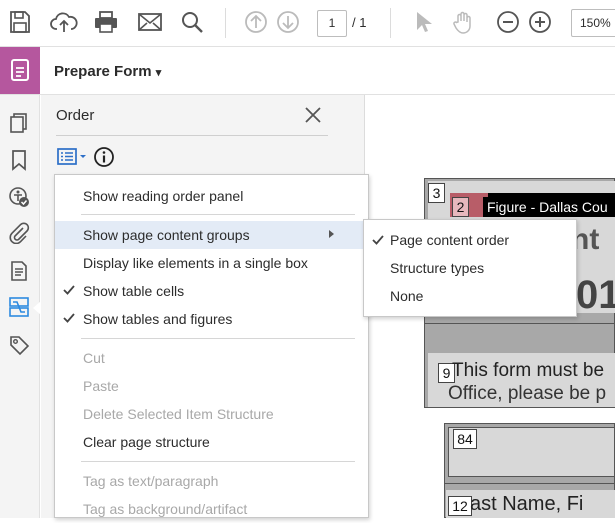 Image resolution: width=615 pixels, height=523 pixels. What do you see at coordinates (150, 22) in the screenshot?
I see `email-icon` at bounding box center [150, 22].